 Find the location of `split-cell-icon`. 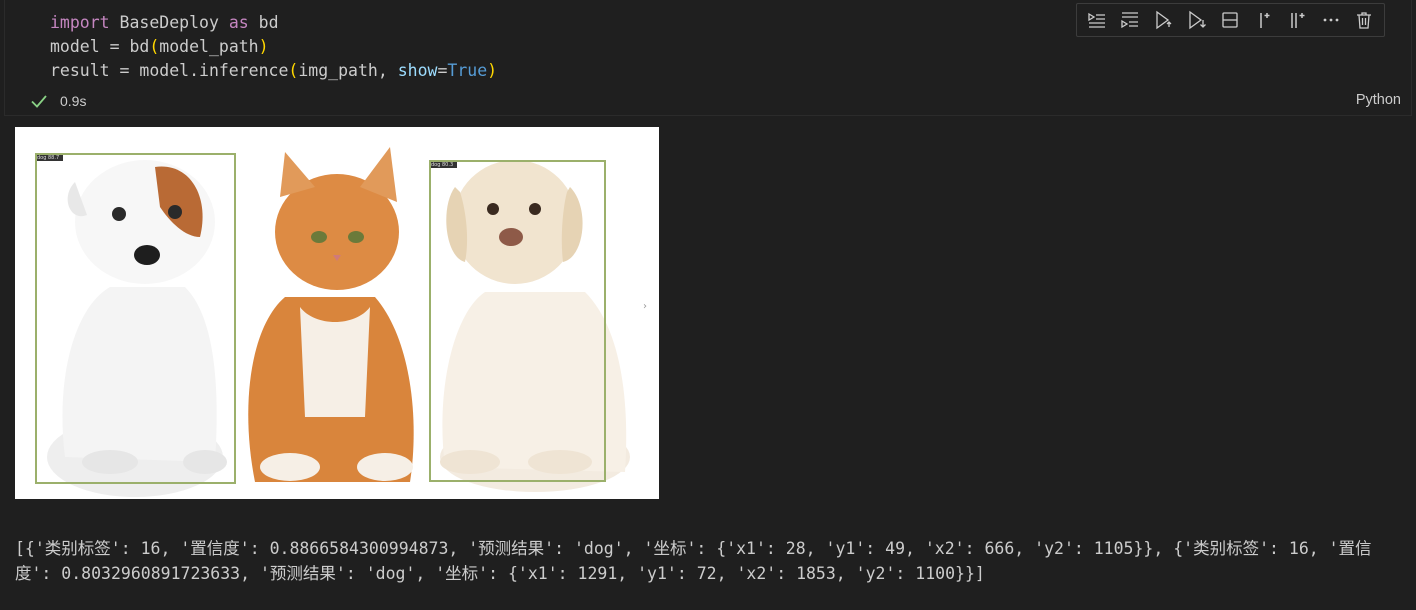

split-cell-icon is located at coordinates (1230, 20).